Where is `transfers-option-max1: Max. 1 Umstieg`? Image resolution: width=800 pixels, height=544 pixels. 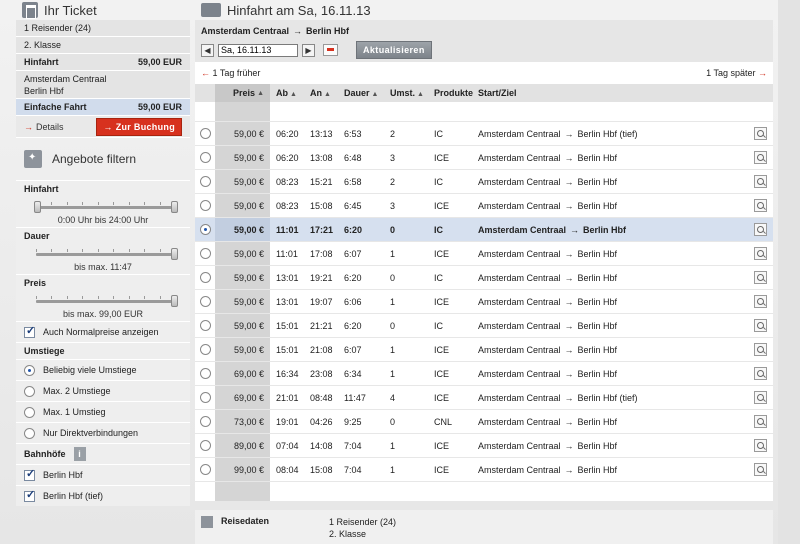 transfers-option-max1: Max. 1 Umstieg is located at coordinates (103, 411).